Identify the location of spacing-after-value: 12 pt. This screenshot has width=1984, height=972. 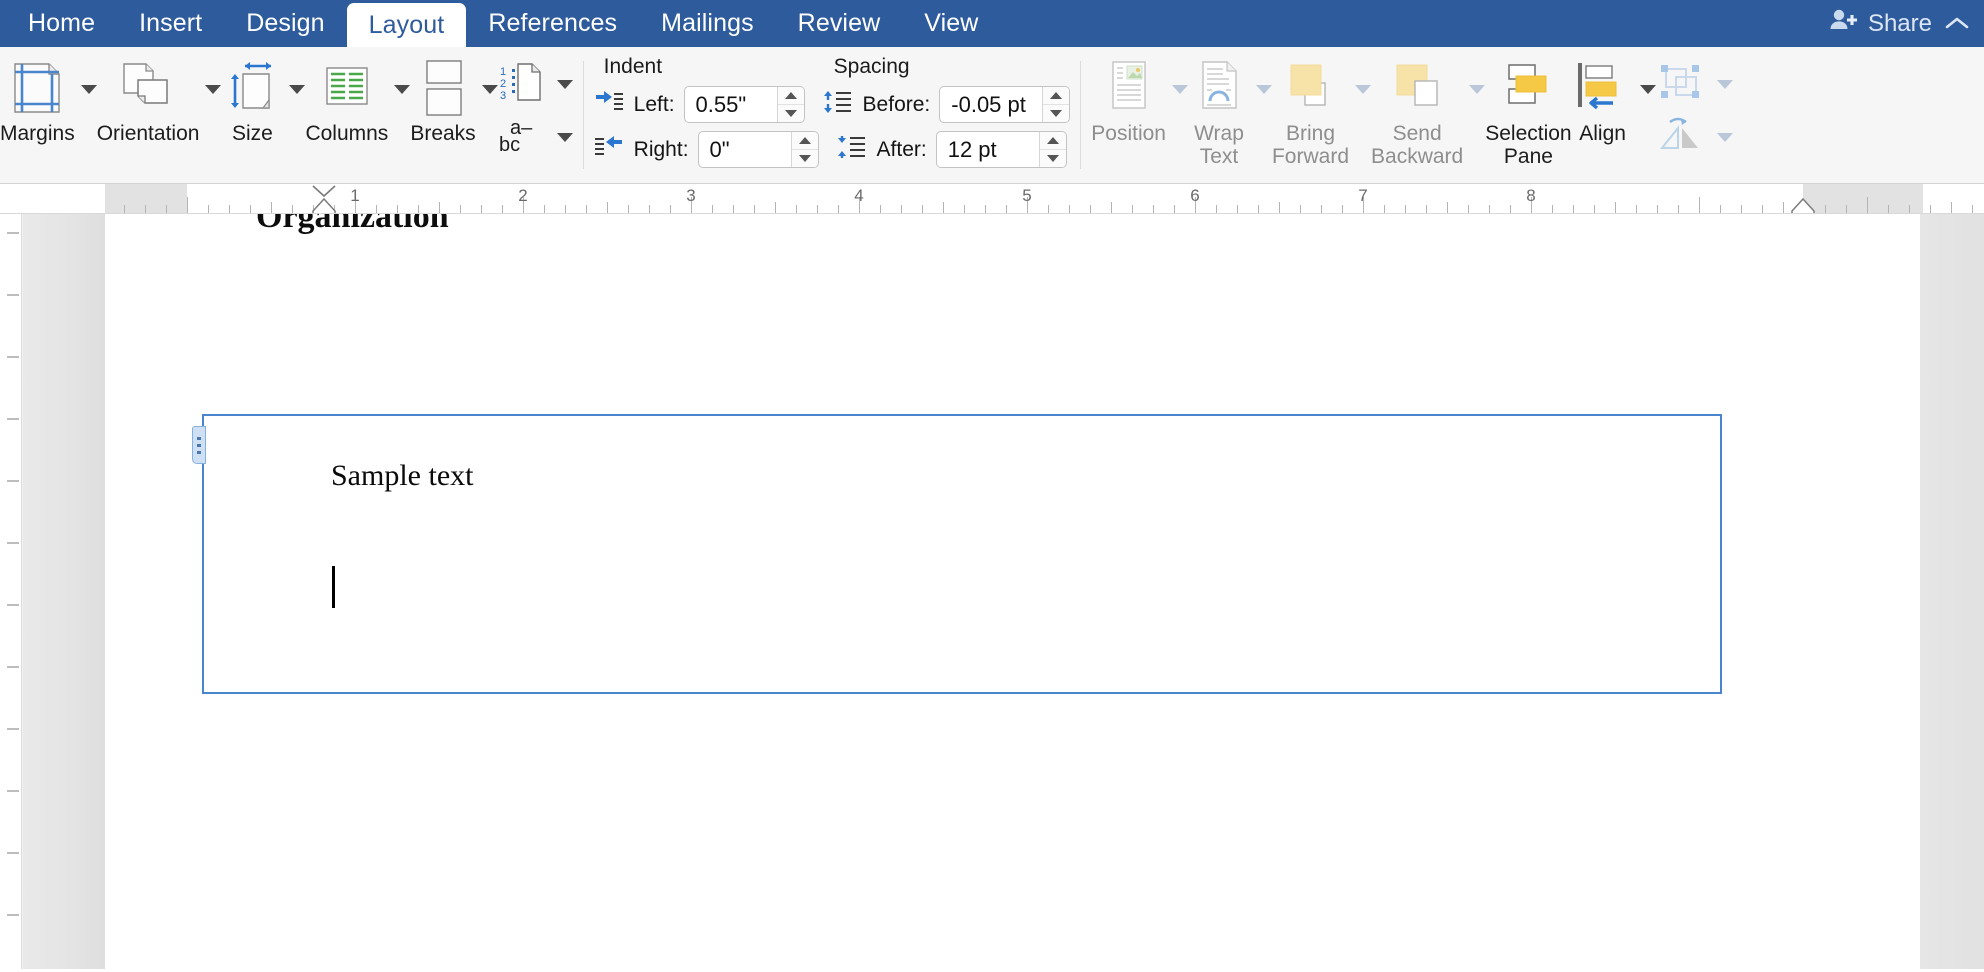
(988, 149).